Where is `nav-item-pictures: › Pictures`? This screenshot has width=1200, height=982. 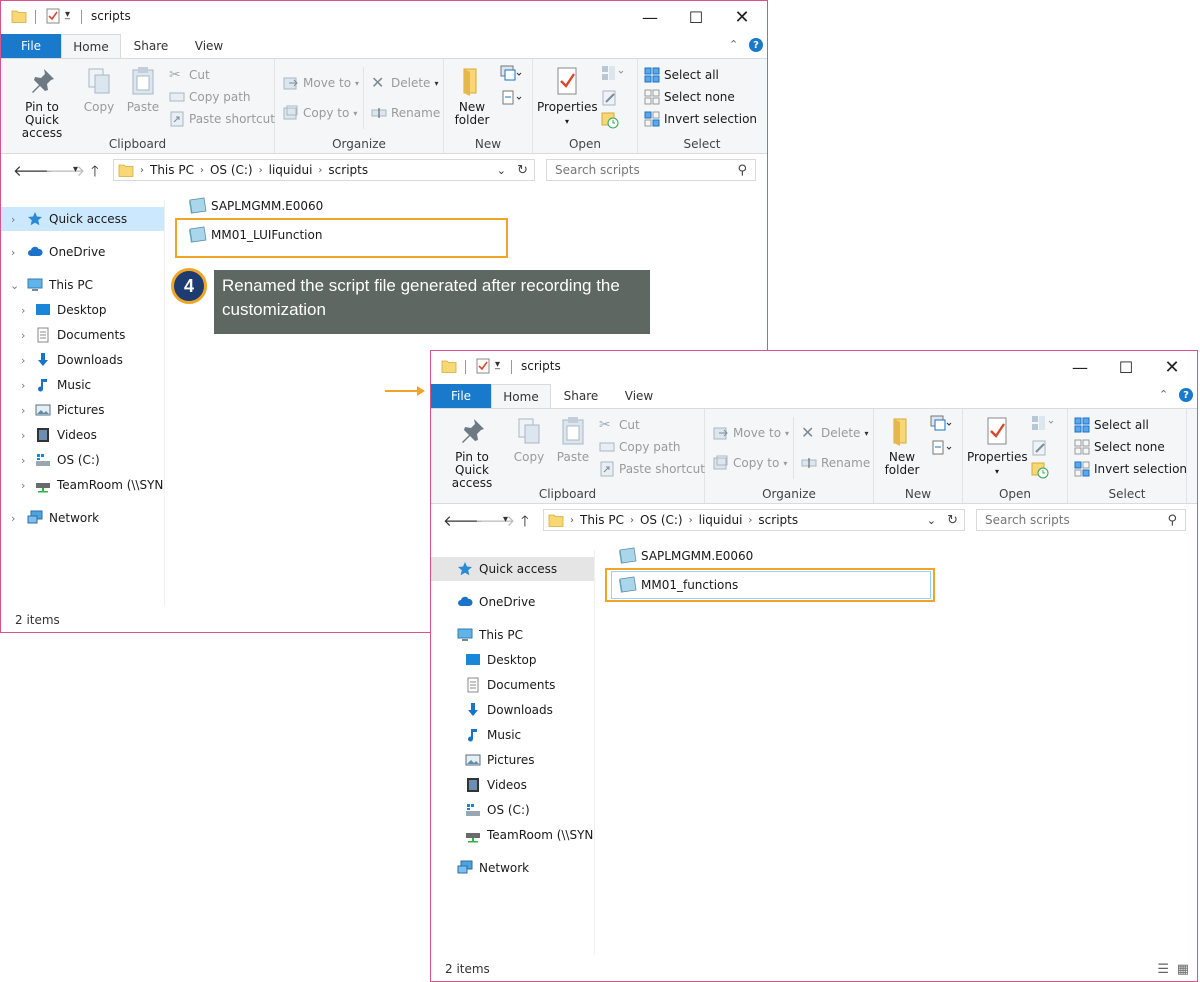
nav-item-pictures: › Pictures is located at coordinates (82, 410).